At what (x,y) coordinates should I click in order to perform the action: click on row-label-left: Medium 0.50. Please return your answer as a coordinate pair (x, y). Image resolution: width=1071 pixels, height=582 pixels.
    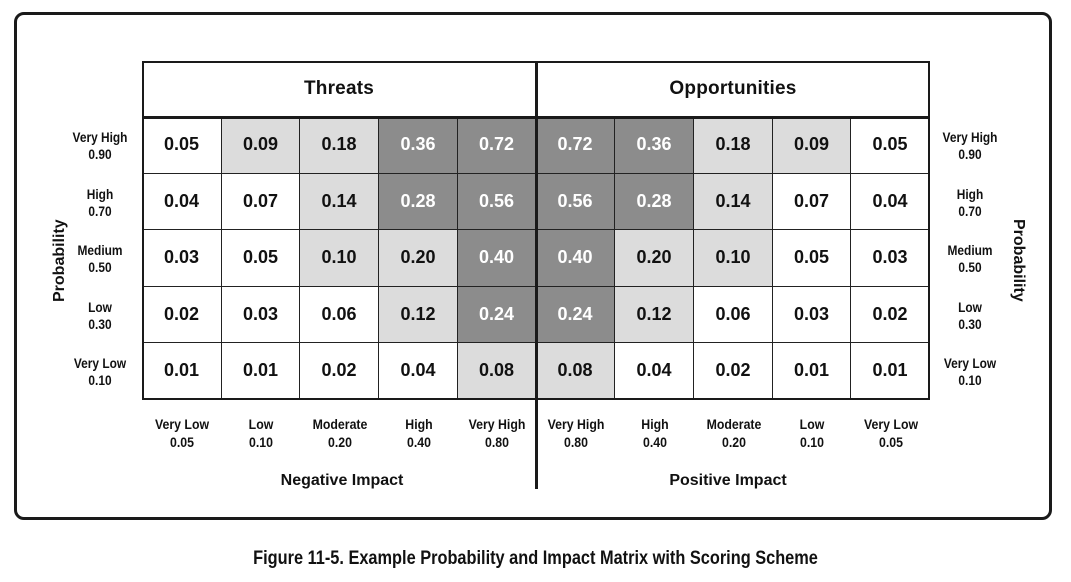
    Looking at the image, I should click on (100, 259).